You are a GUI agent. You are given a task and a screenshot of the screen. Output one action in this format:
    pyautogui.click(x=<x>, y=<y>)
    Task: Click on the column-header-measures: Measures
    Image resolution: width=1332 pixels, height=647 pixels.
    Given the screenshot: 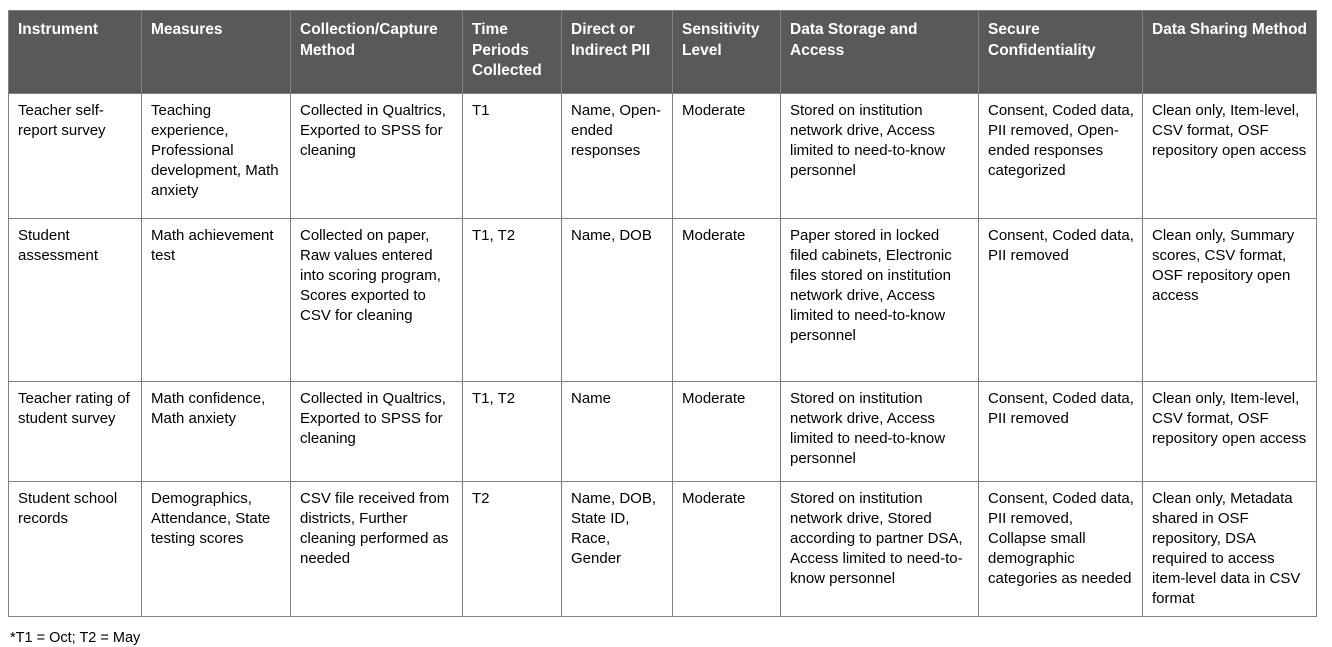 What is the action you would take?
    pyautogui.click(x=216, y=52)
    